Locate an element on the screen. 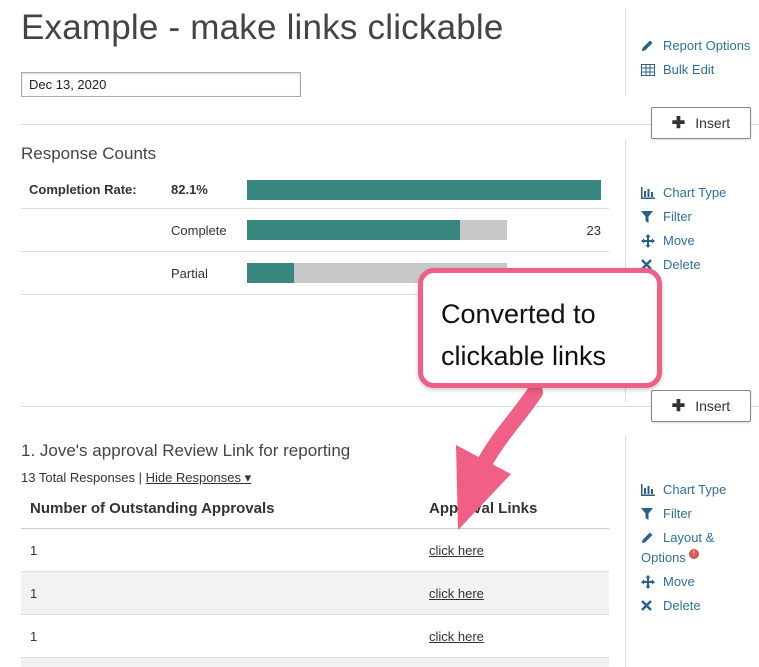  layout-options-label: Layout & is located at coordinates (689, 537).